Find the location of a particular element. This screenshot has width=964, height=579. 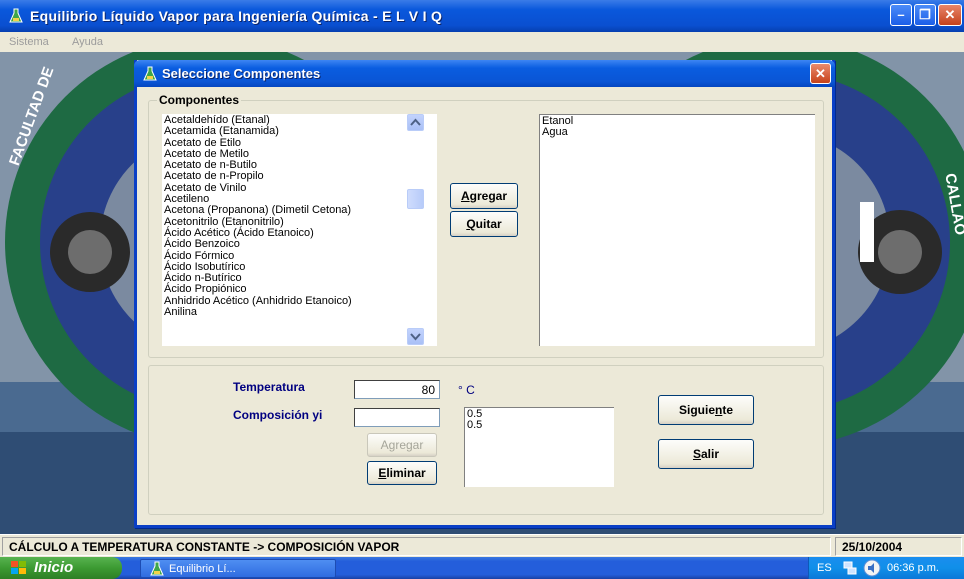

add-composition-button: Agregar is located at coordinates (402, 445).